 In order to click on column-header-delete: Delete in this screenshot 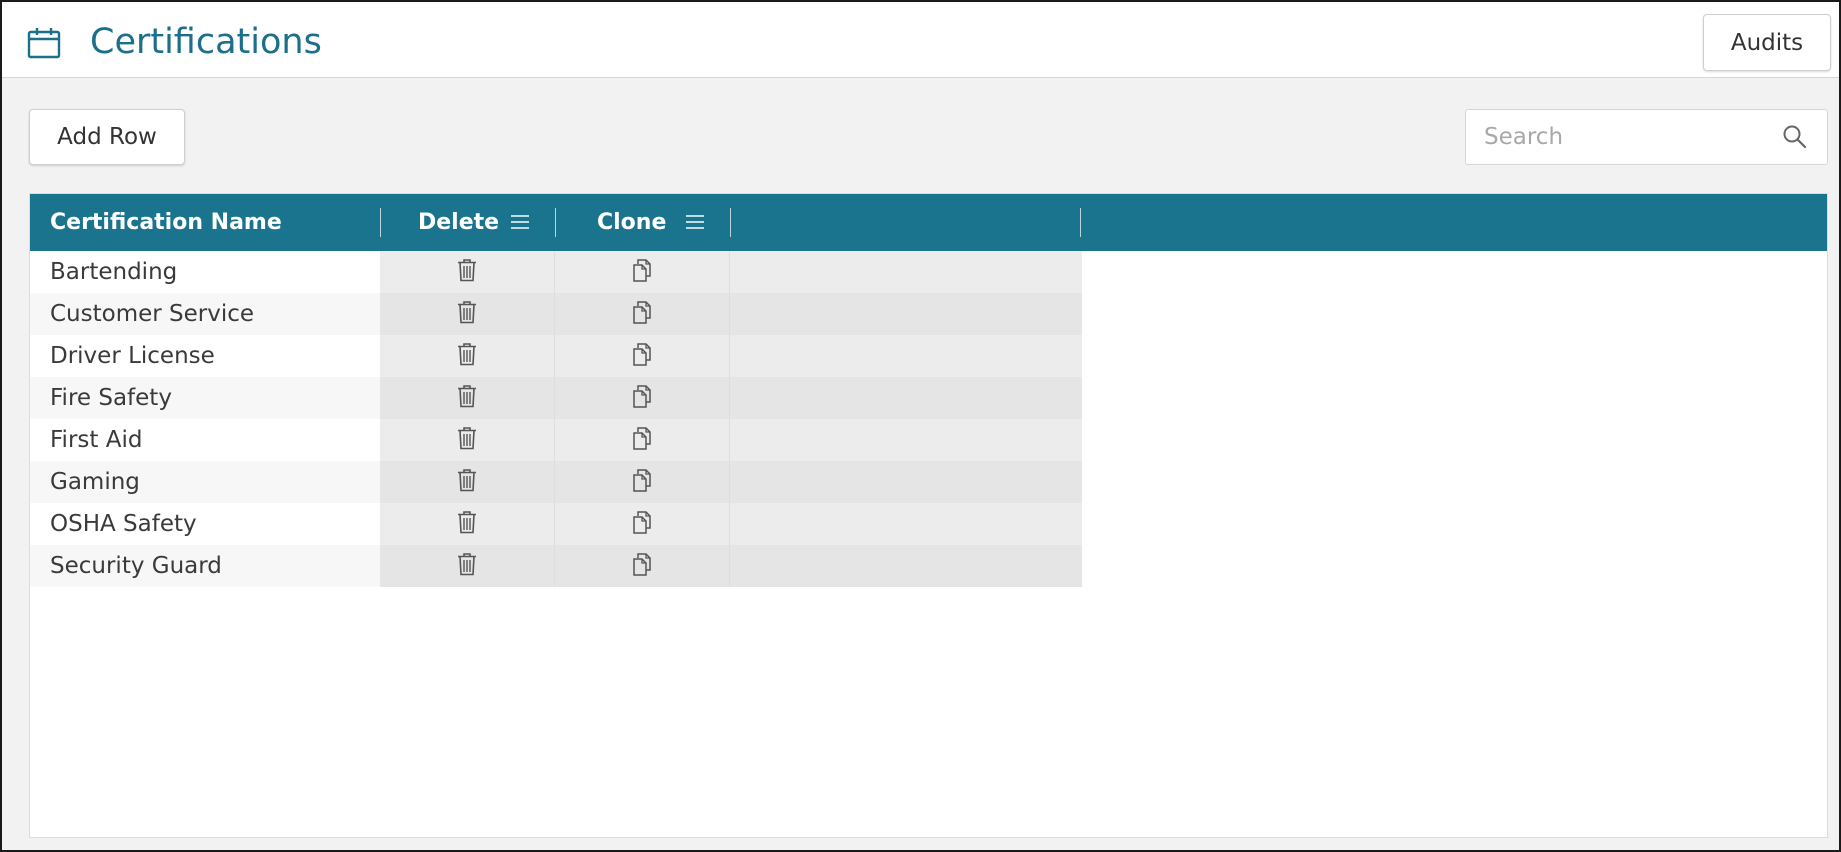, I will do `click(458, 222)`.